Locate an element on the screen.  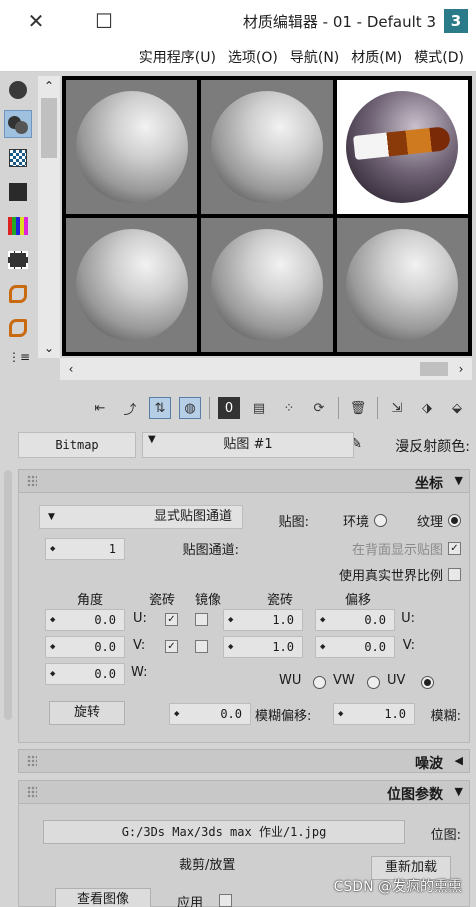
sample-slot-active is located at coordinates (402, 147).